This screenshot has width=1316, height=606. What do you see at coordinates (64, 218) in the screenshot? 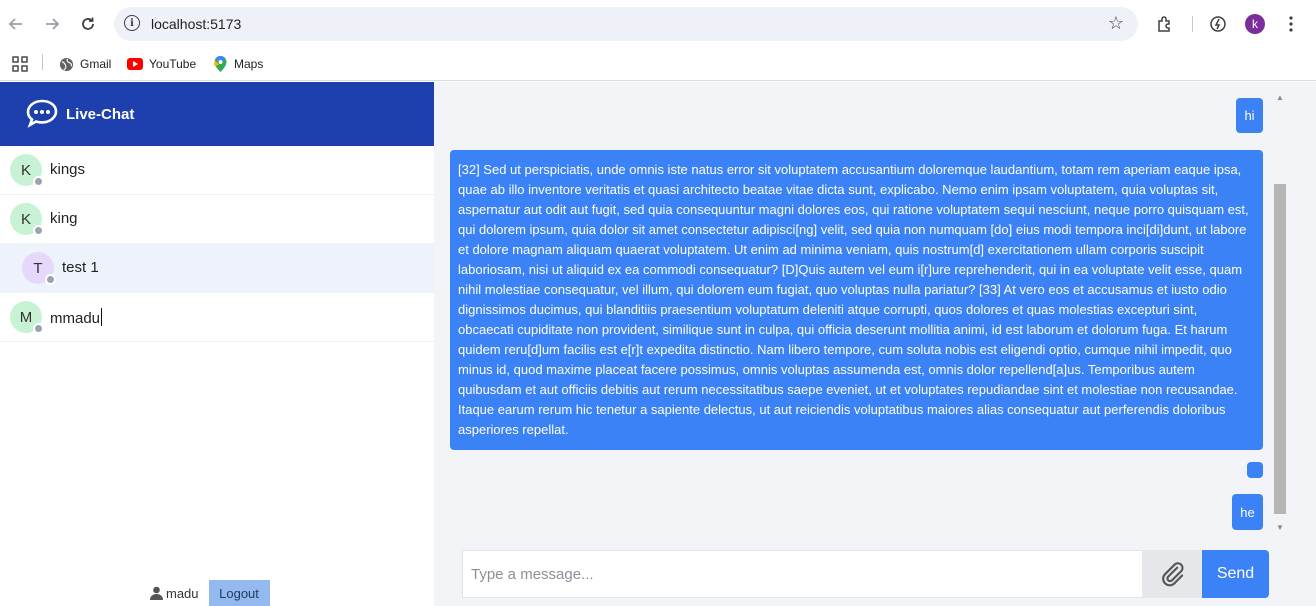
I see `contact-name: king` at bounding box center [64, 218].